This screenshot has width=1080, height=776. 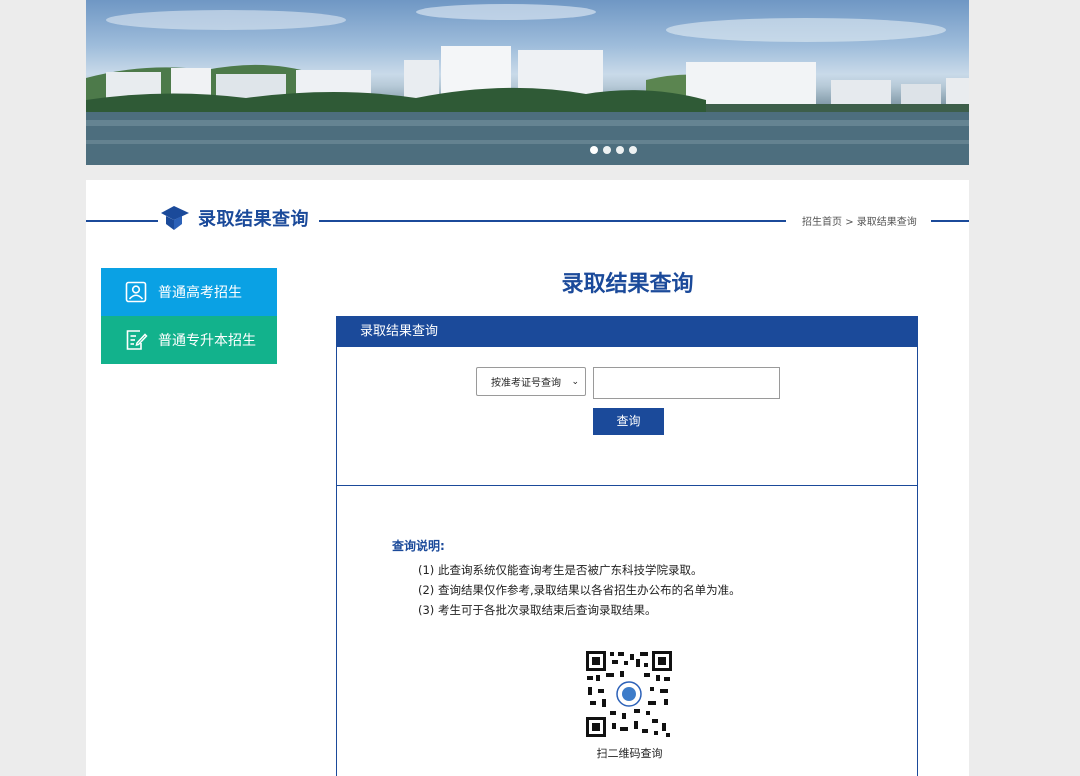 I want to click on submit-query-button: 查询, so click(x=628, y=421).